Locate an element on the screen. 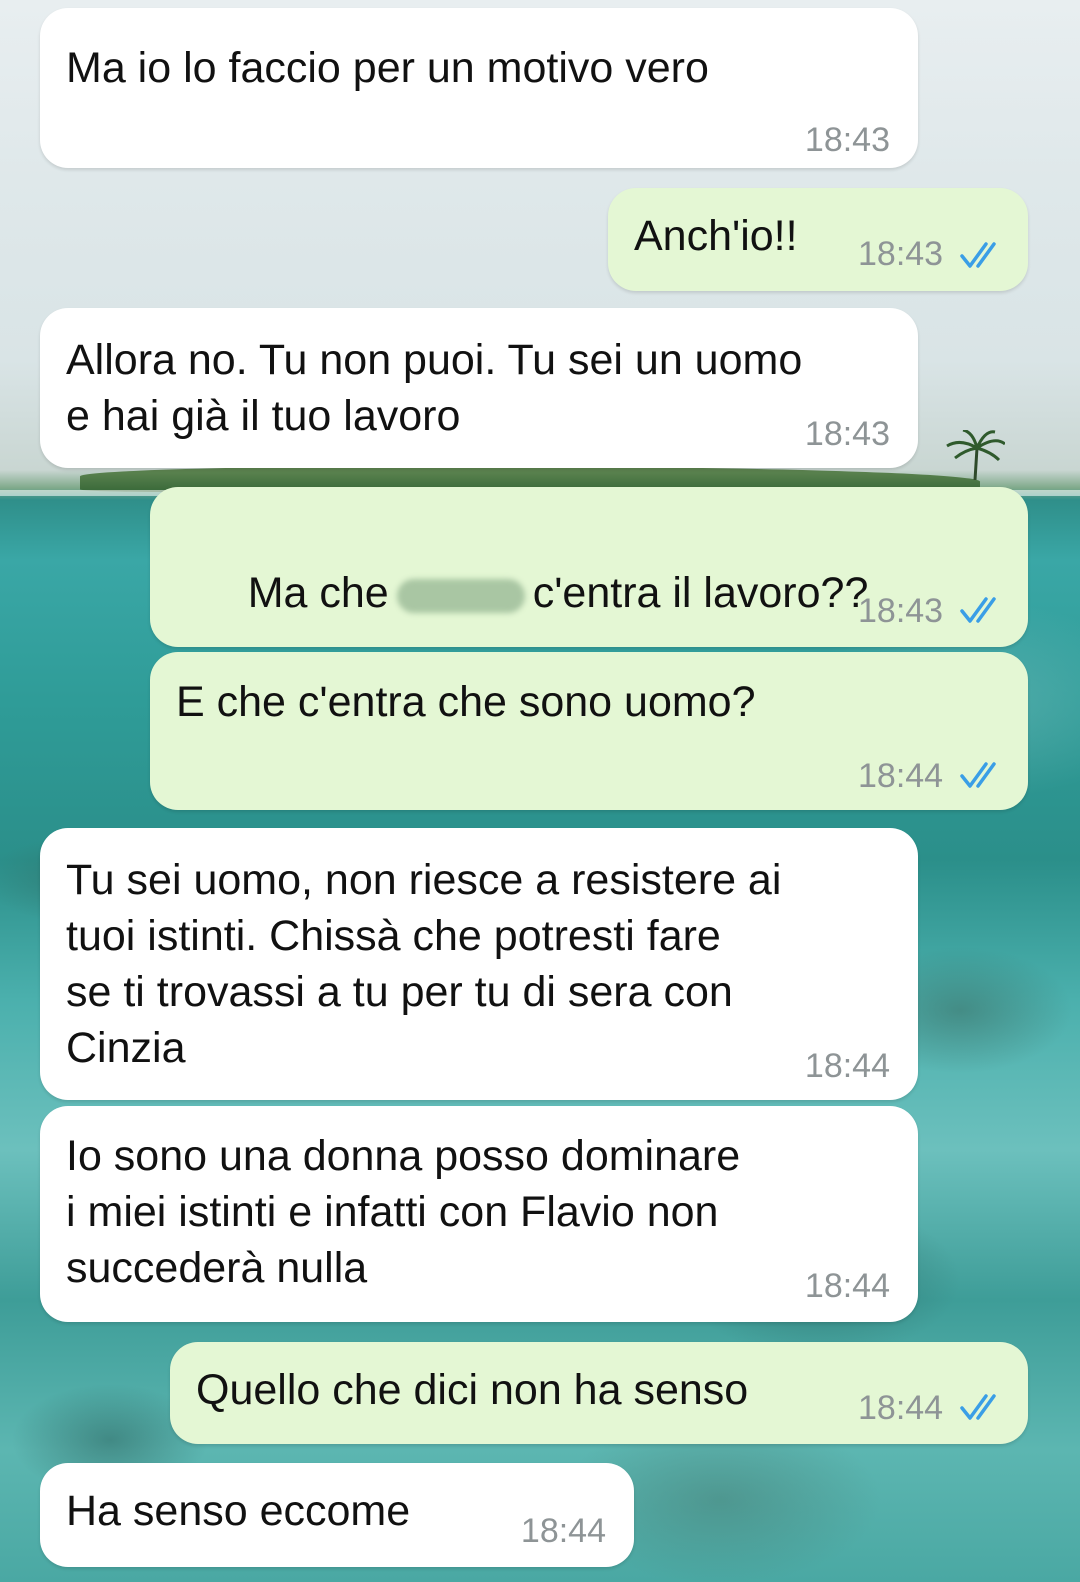  redacted-word is located at coordinates (460, 595).